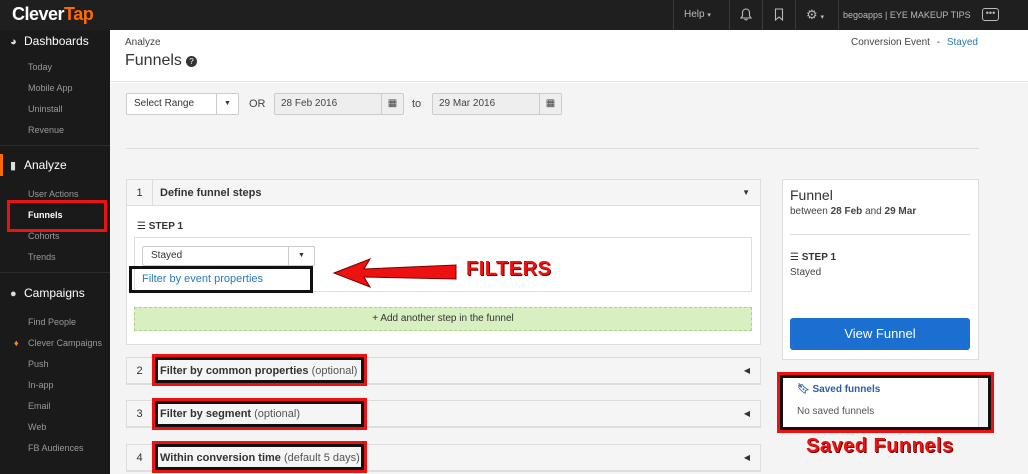  I want to click on help-menu: Help ▾, so click(697, 15).